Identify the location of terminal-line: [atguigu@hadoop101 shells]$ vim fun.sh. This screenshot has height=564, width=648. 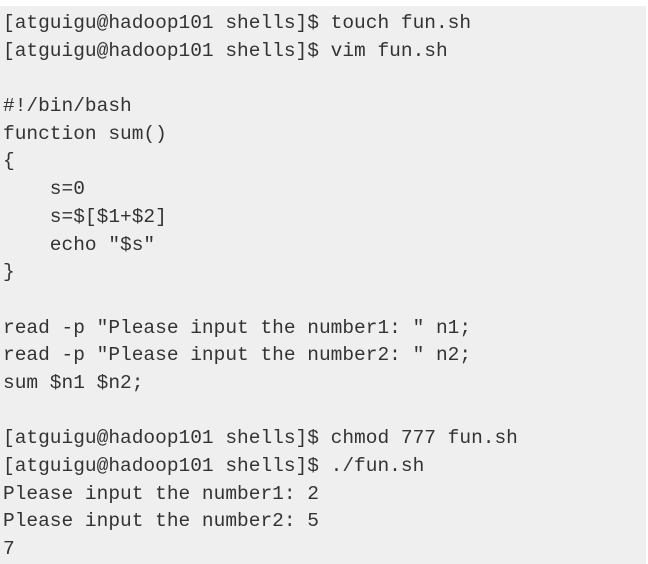
(225, 50).